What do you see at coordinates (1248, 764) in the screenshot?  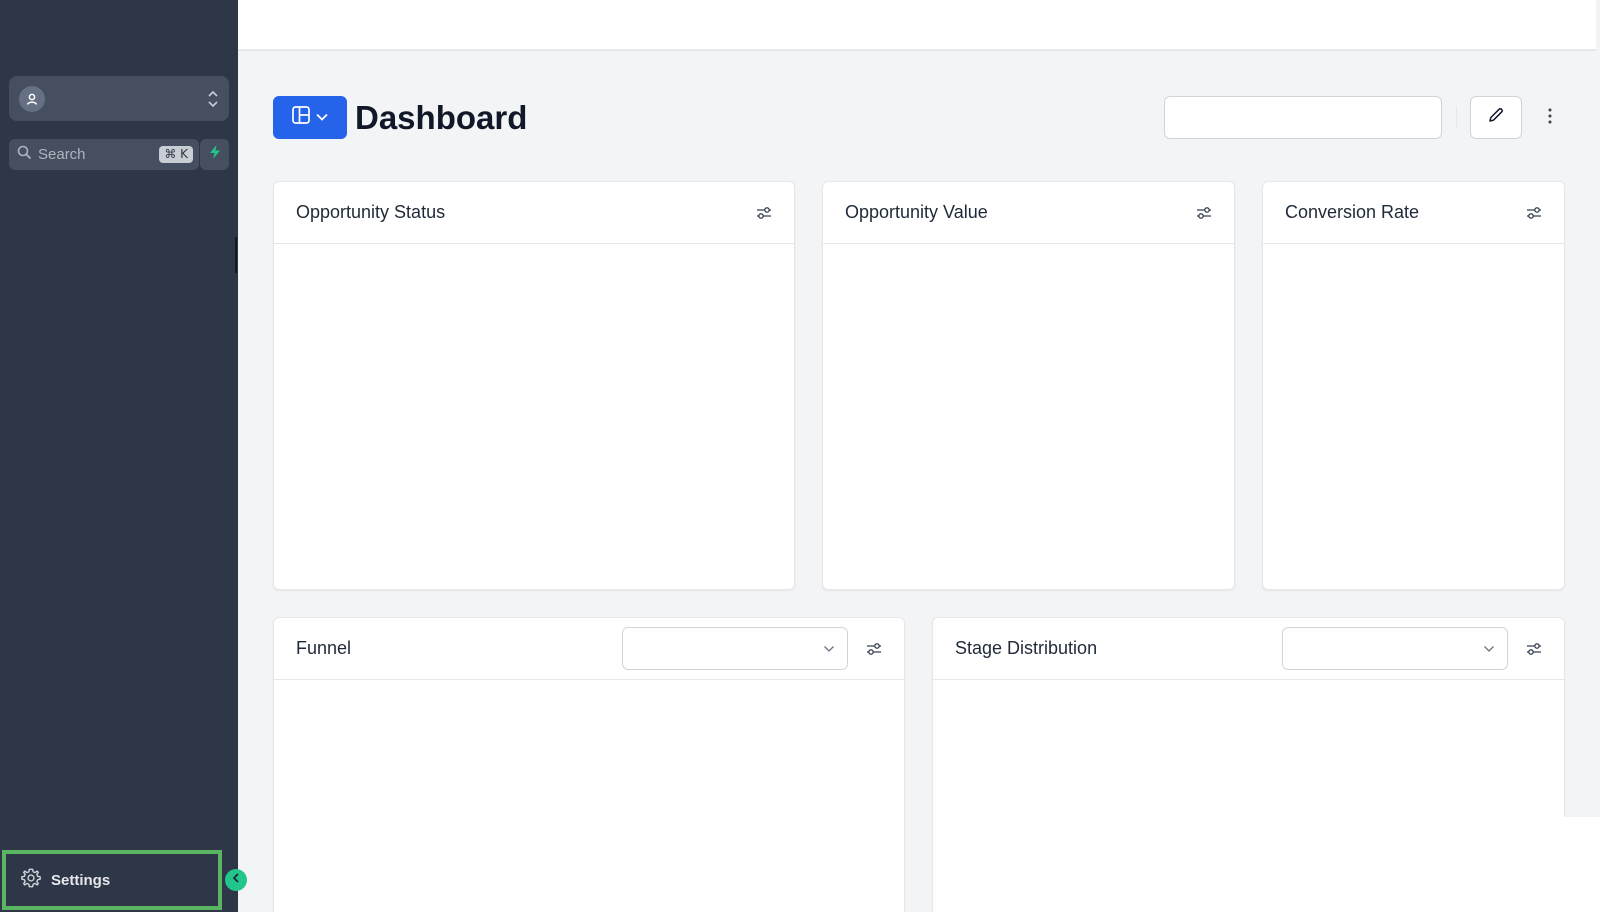 I see `stage-distribution-card: Stage Distribution` at bounding box center [1248, 764].